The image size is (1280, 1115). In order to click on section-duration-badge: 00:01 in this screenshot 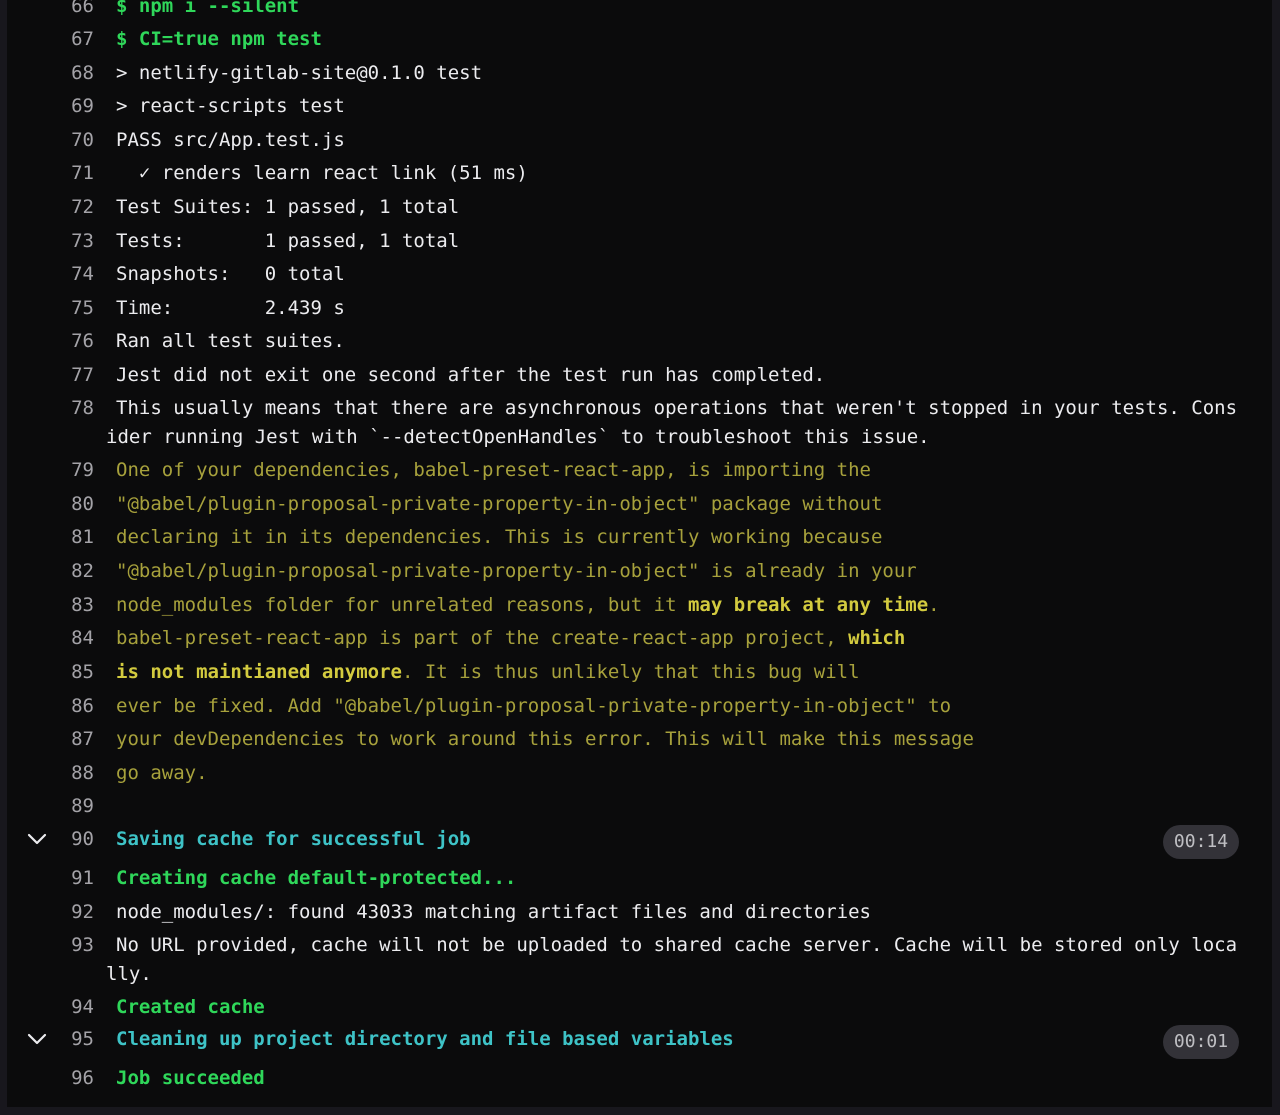, I will do `click(1201, 1042)`.